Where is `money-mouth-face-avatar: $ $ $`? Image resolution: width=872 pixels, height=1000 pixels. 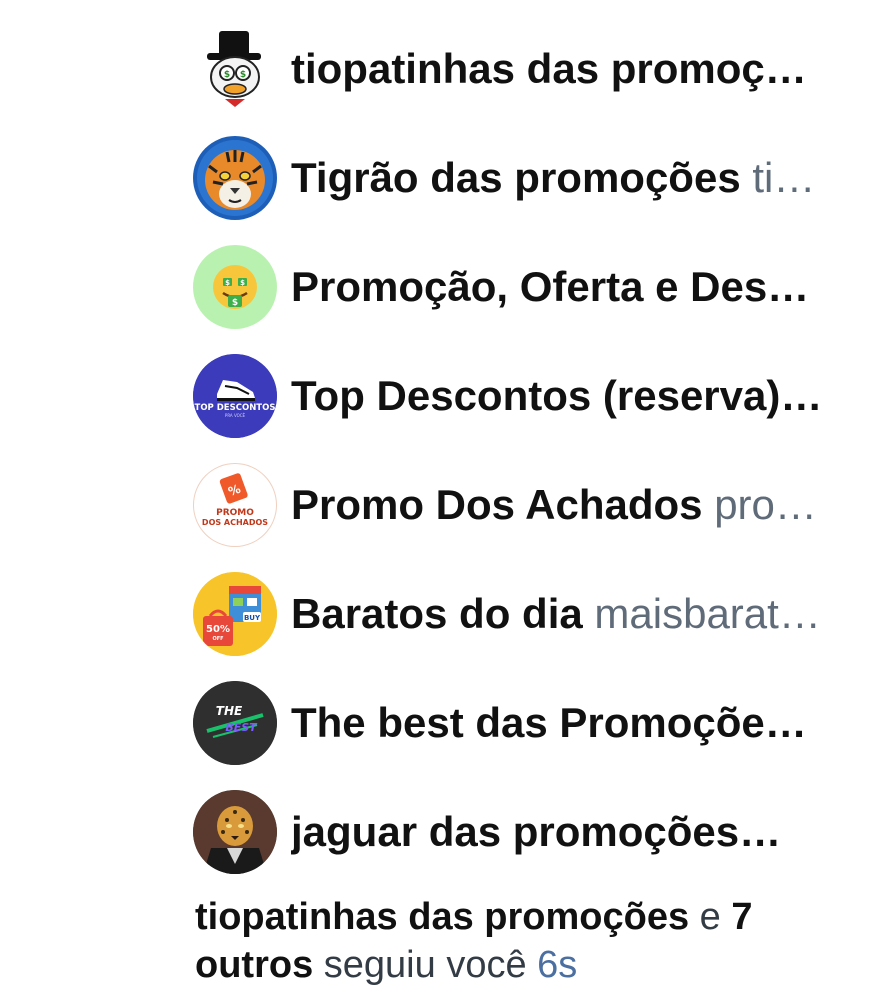
money-mouth-face-avatar: $ $ $ is located at coordinates (235, 286).